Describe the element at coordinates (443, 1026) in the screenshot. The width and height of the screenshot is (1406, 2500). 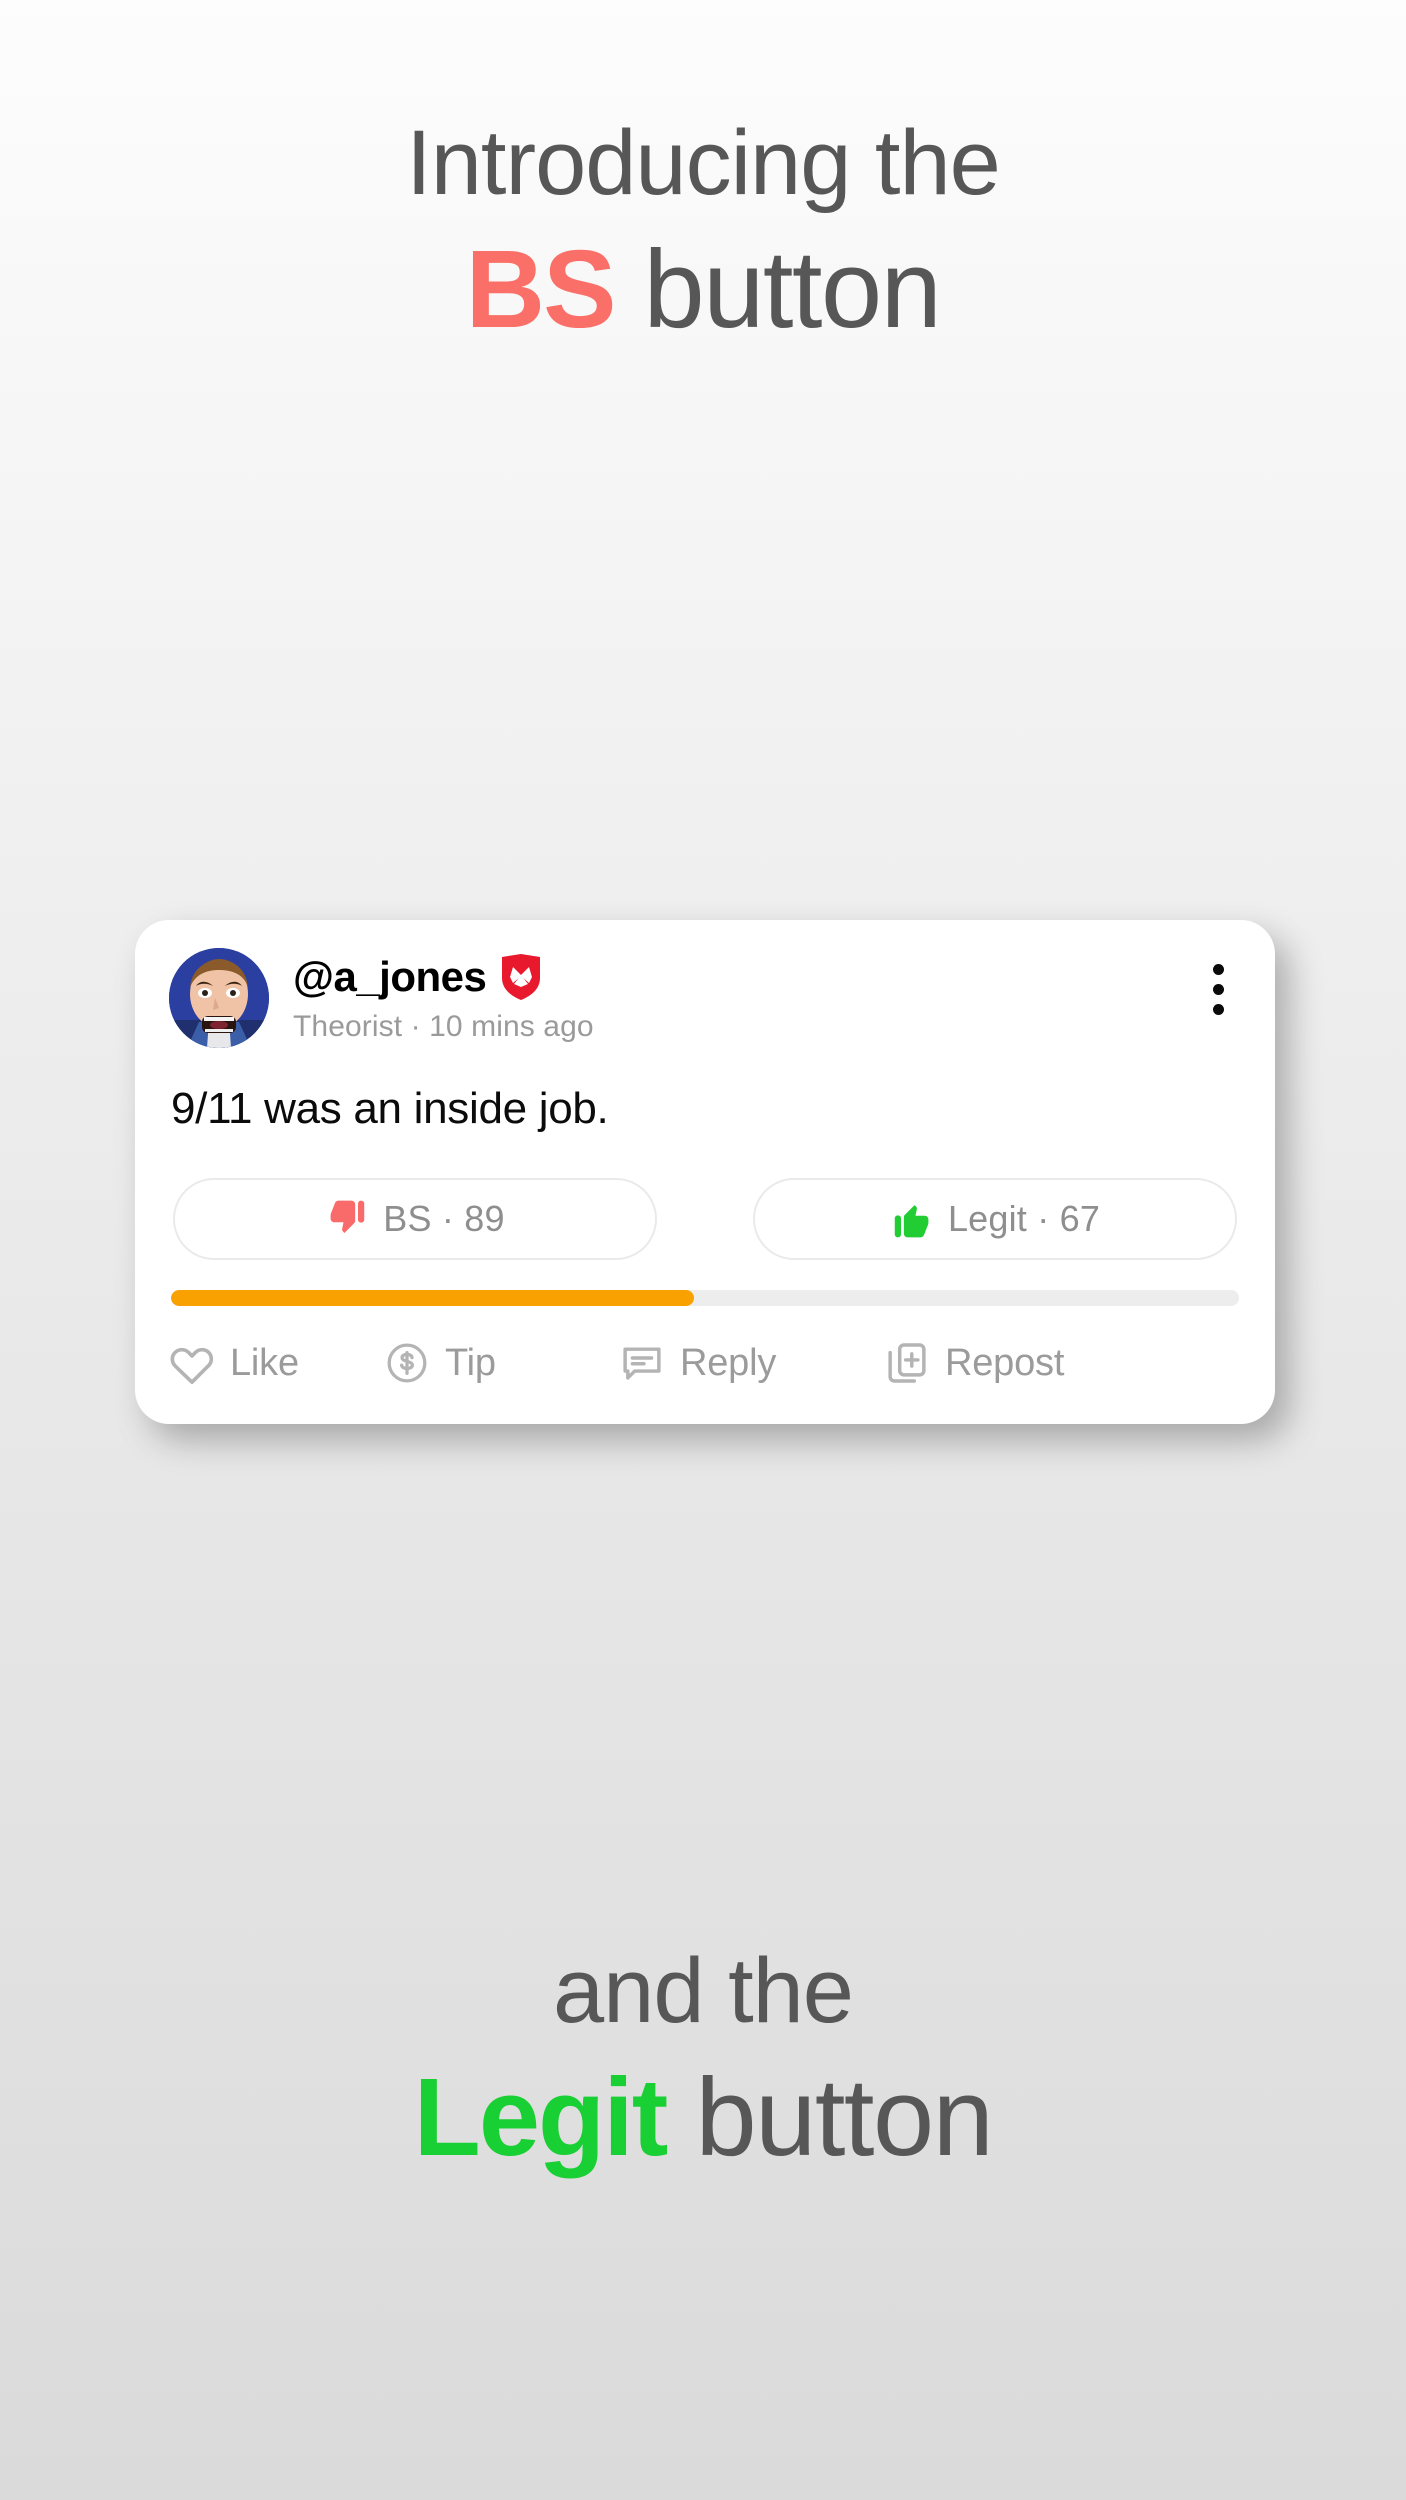
I see `author-meta: Theorist · 10 mins ago` at that location.